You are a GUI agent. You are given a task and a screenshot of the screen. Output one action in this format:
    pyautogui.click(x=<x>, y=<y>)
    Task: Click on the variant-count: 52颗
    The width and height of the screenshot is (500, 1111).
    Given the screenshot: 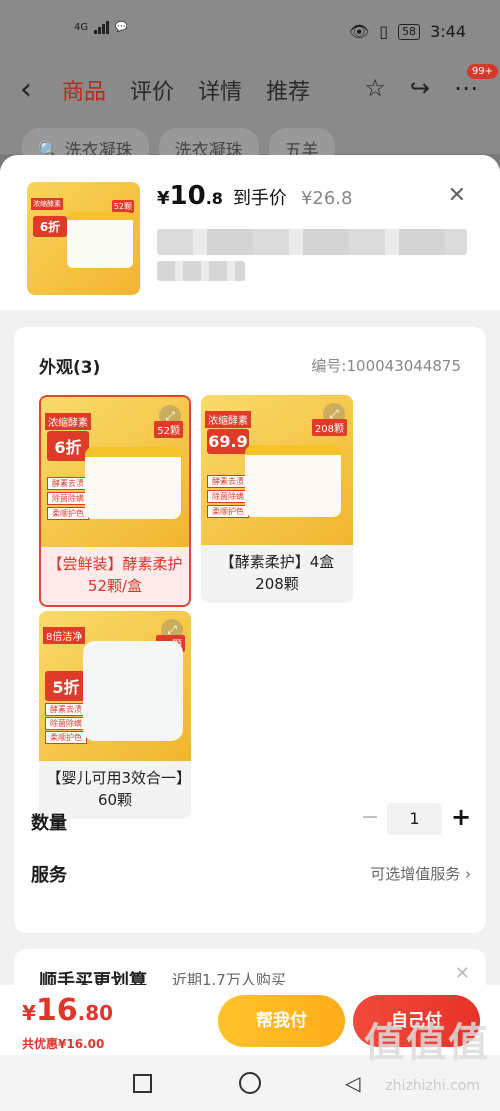 What is the action you would take?
    pyautogui.click(x=168, y=429)
    